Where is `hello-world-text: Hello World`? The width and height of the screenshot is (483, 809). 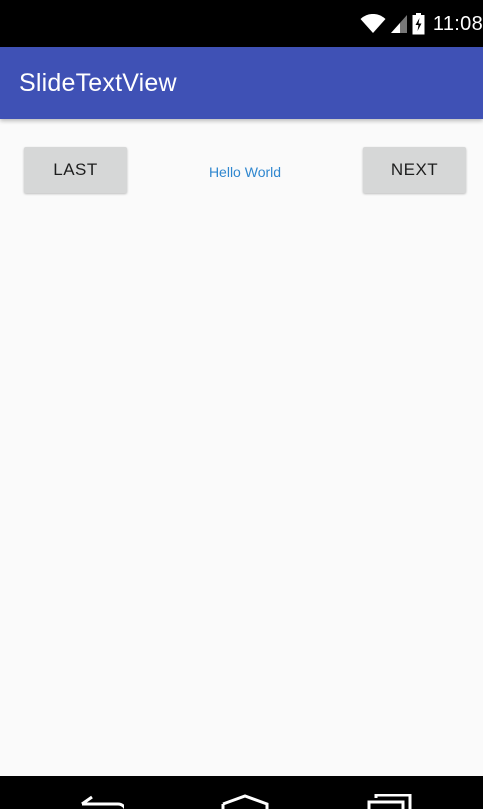
hello-world-text: Hello World is located at coordinates (245, 172).